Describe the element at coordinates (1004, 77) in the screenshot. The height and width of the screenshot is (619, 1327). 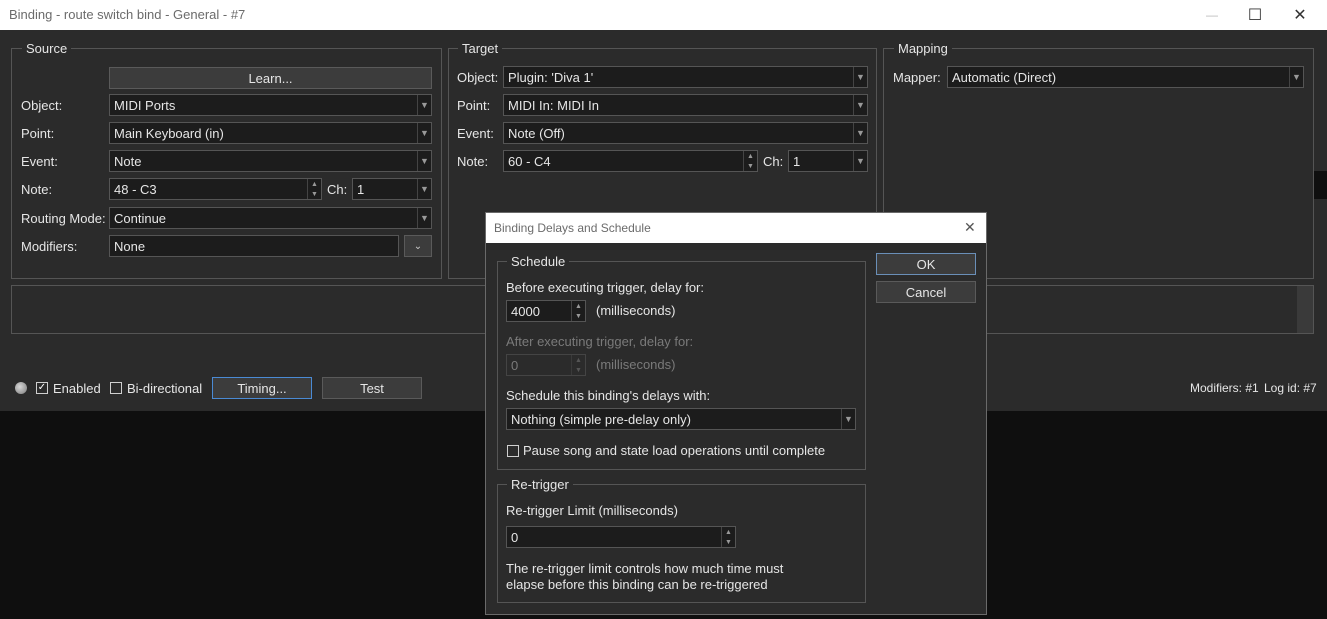
I see `mapper-value: Automatic (Direct)` at that location.